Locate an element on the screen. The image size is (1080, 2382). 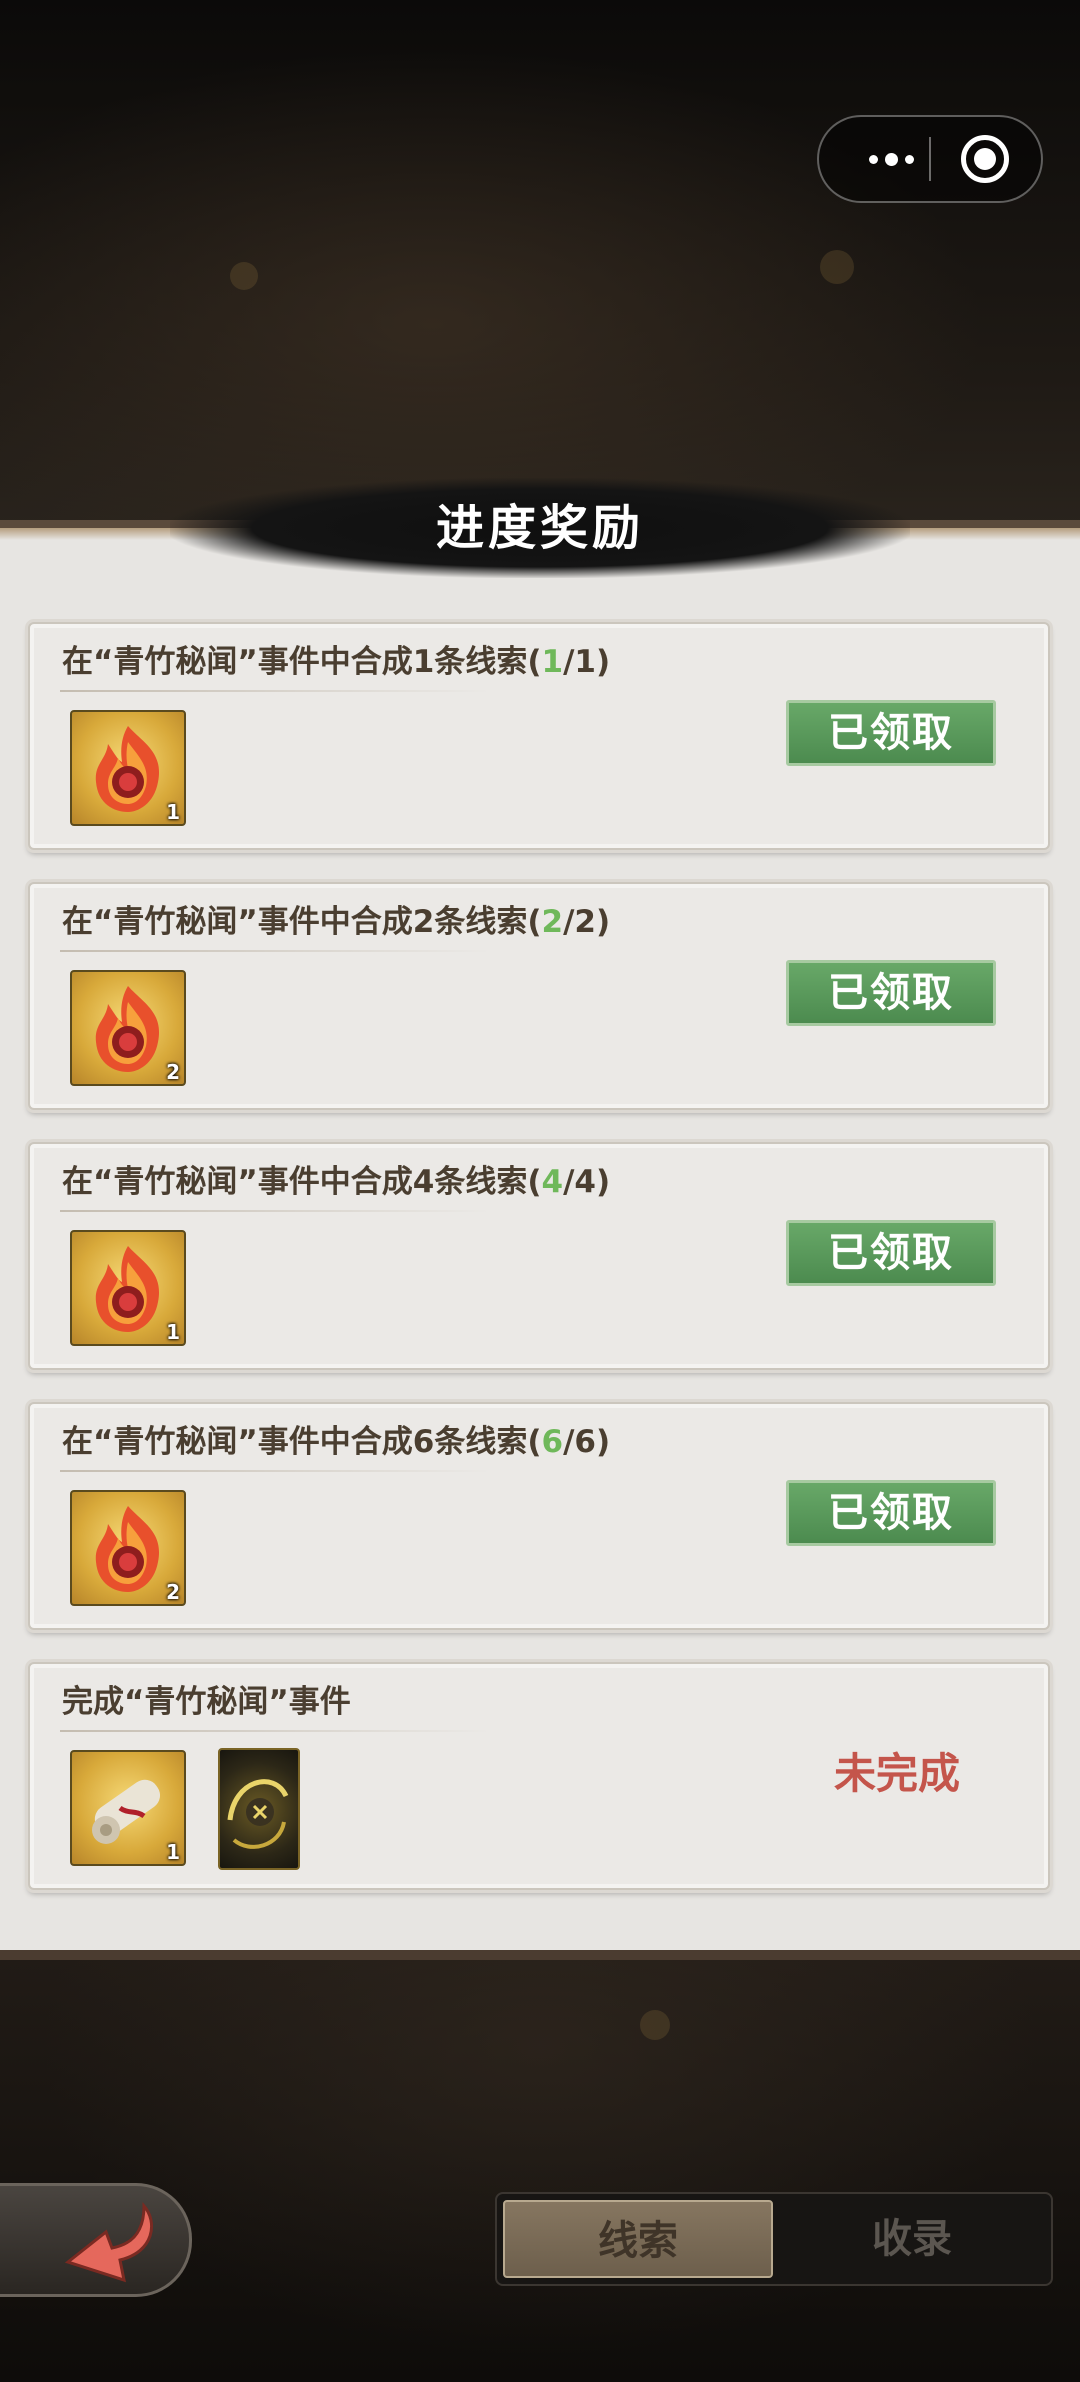
reward-item is located at coordinates (259, 1809).